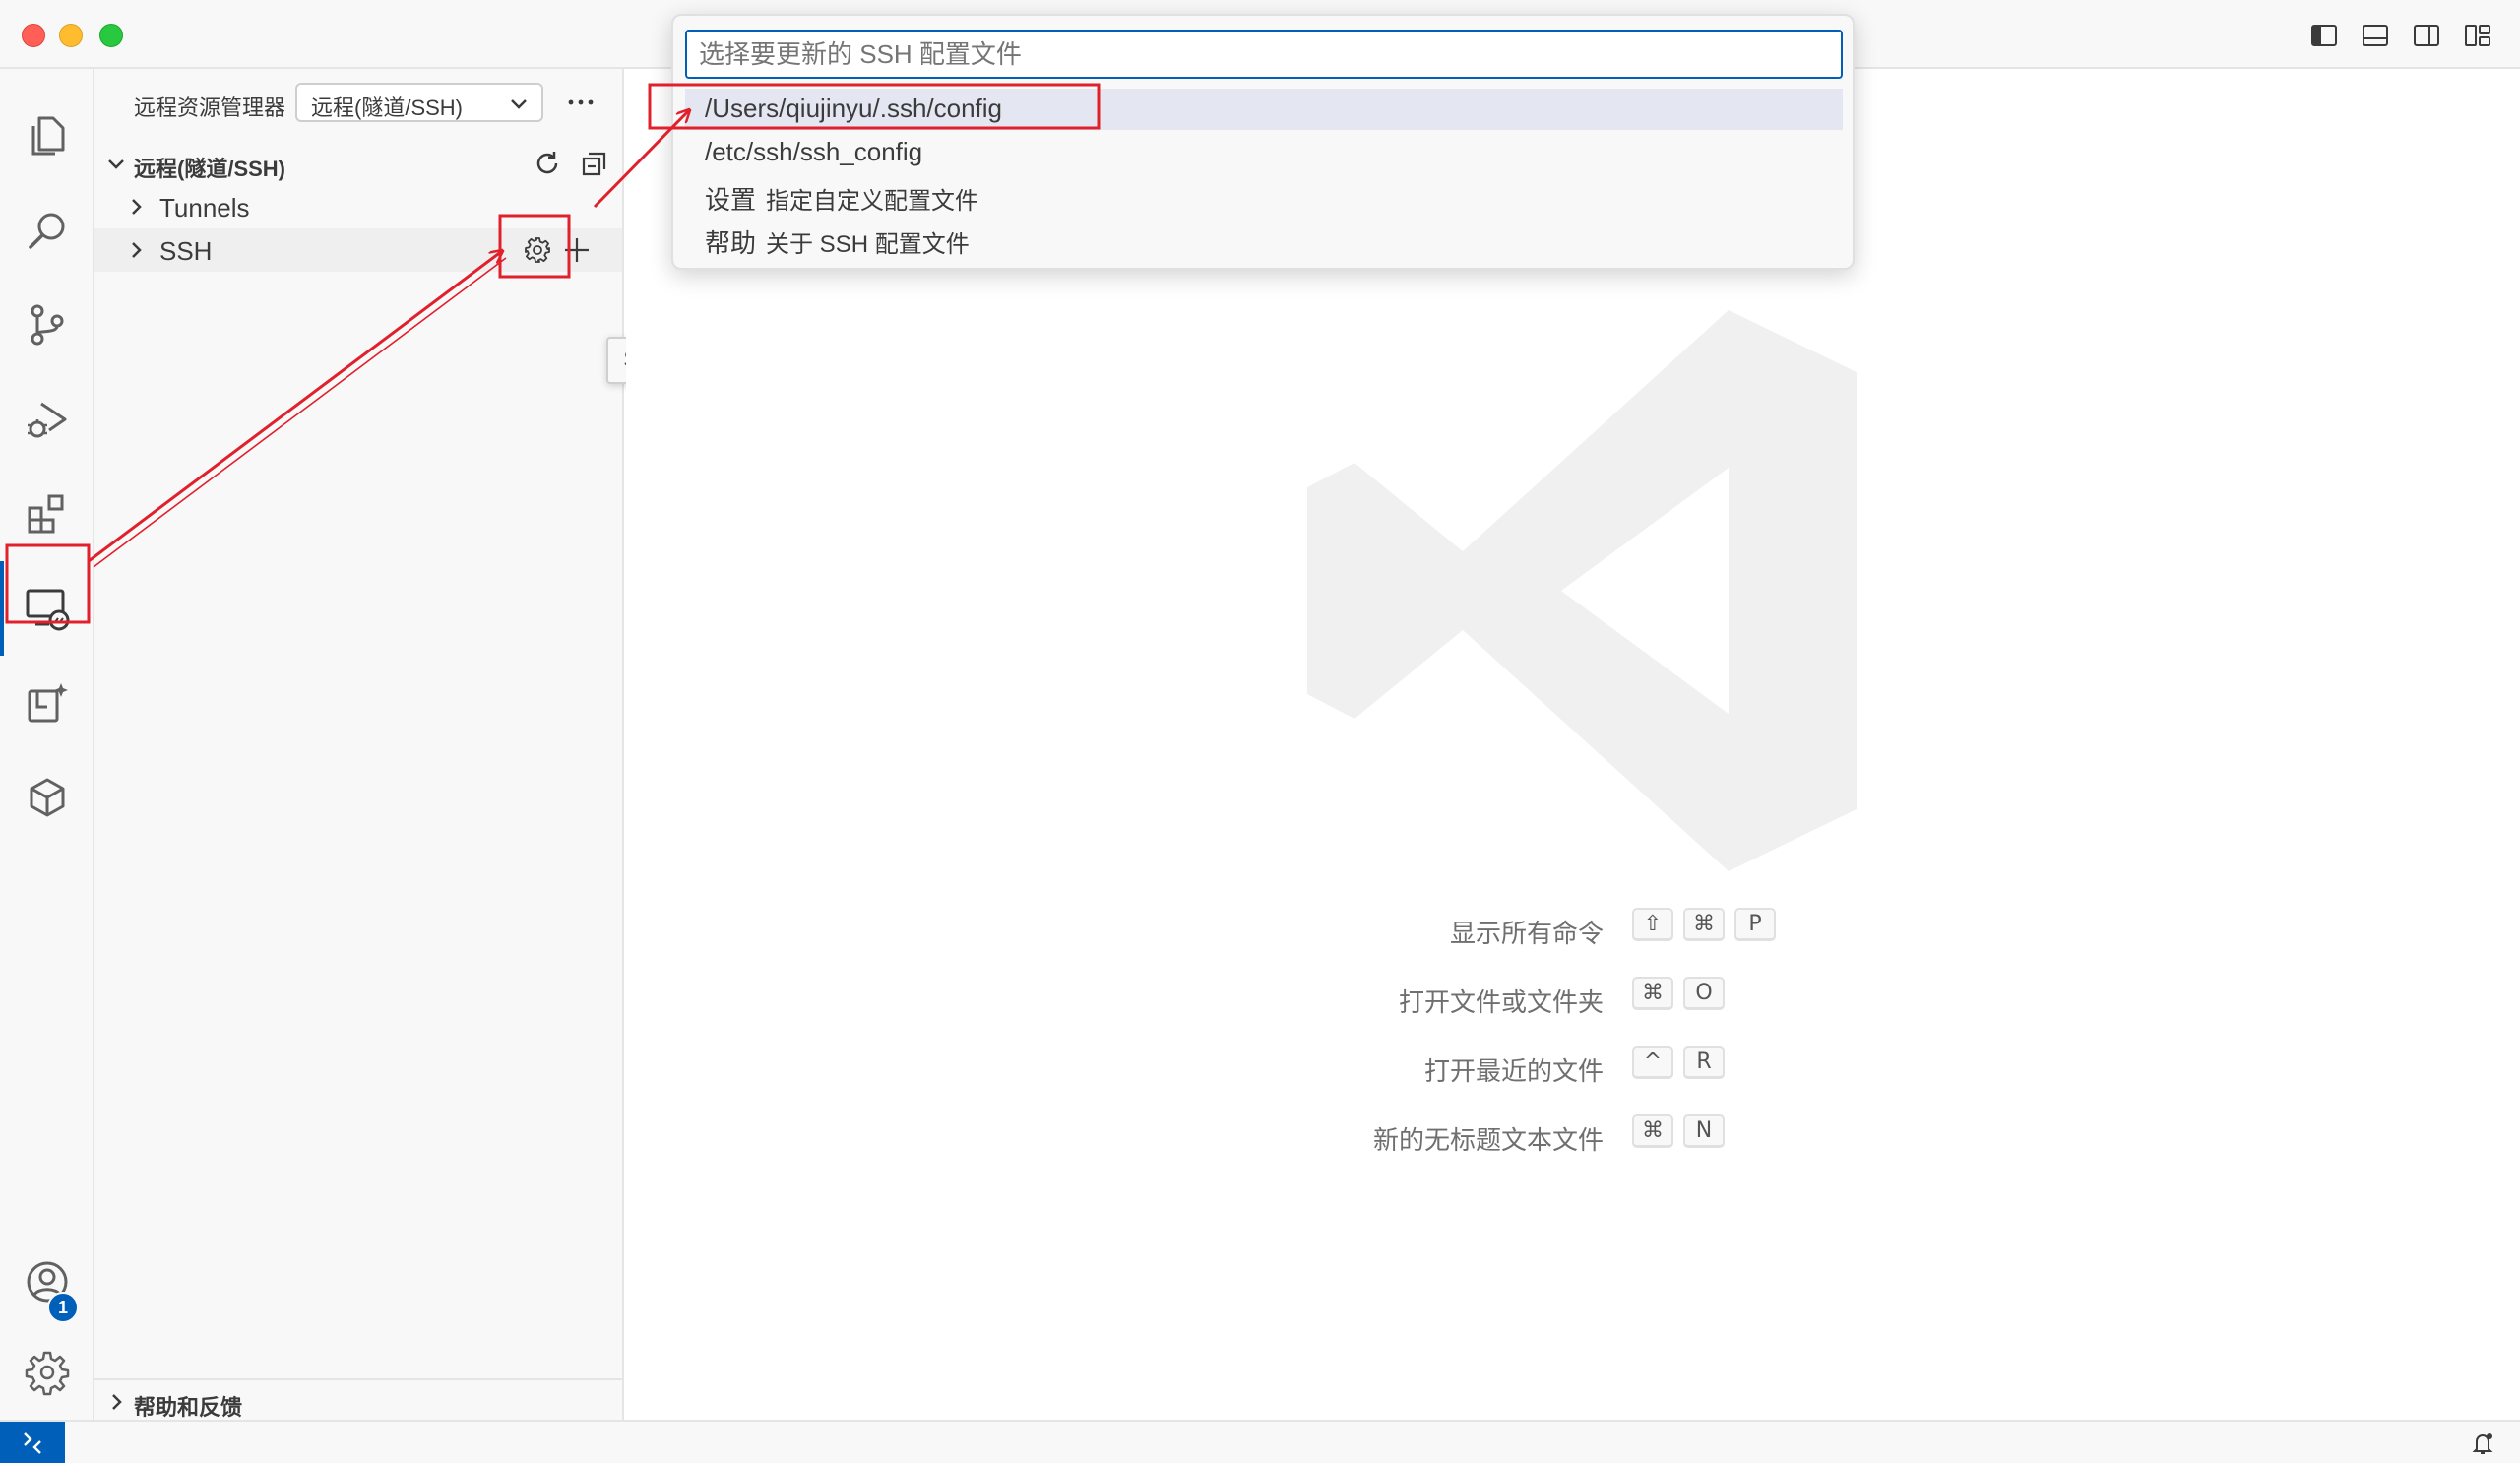 Image resolution: width=2520 pixels, height=1463 pixels. I want to click on source-control-button, so click(47, 325).